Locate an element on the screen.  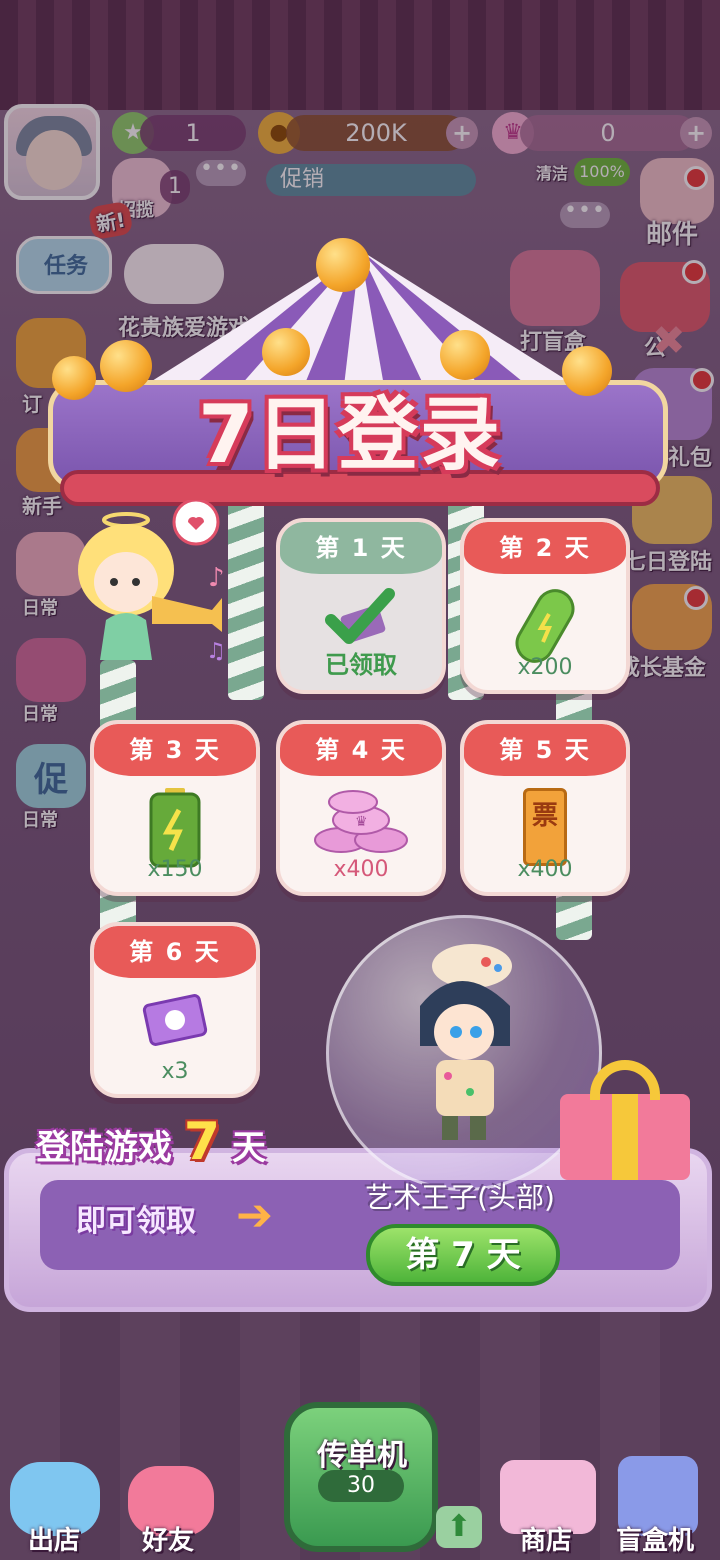
ticket-icon: 票 is located at coordinates (545, 827).